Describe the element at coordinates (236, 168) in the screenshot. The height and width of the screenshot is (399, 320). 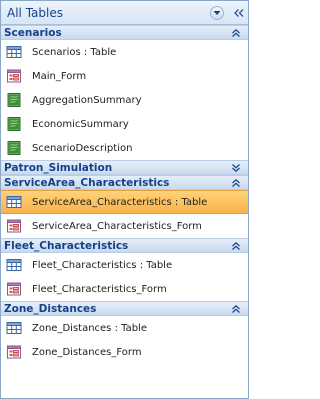
I see `expand-chevron-icon` at that location.